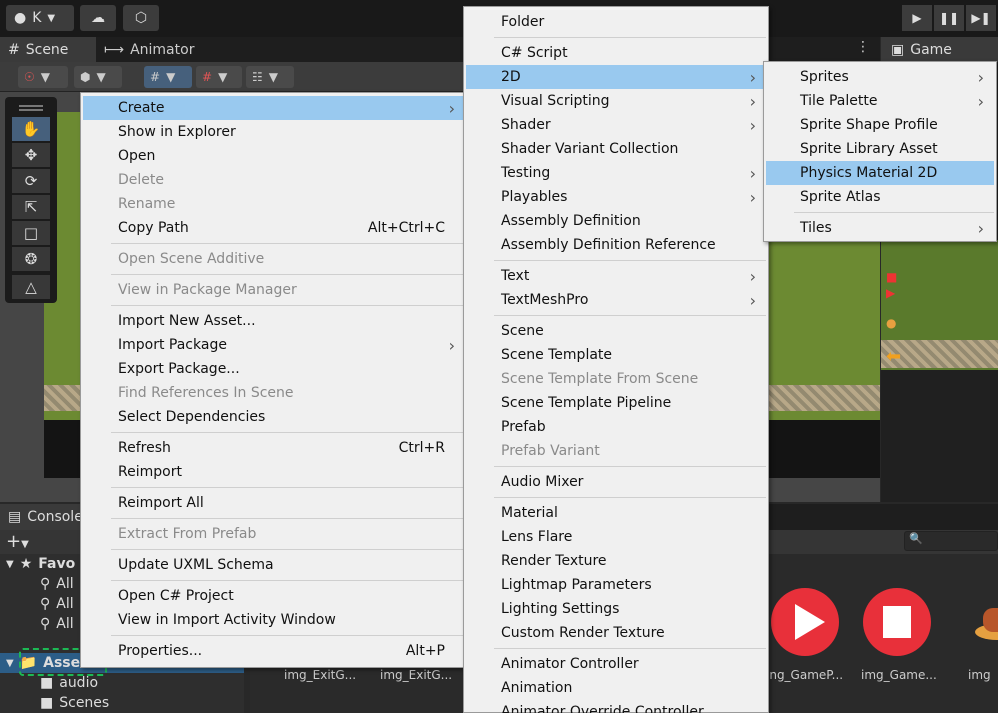 Image resolution: width=998 pixels, height=713 pixels. I want to click on tab-game: ▣ Game, so click(939, 49).